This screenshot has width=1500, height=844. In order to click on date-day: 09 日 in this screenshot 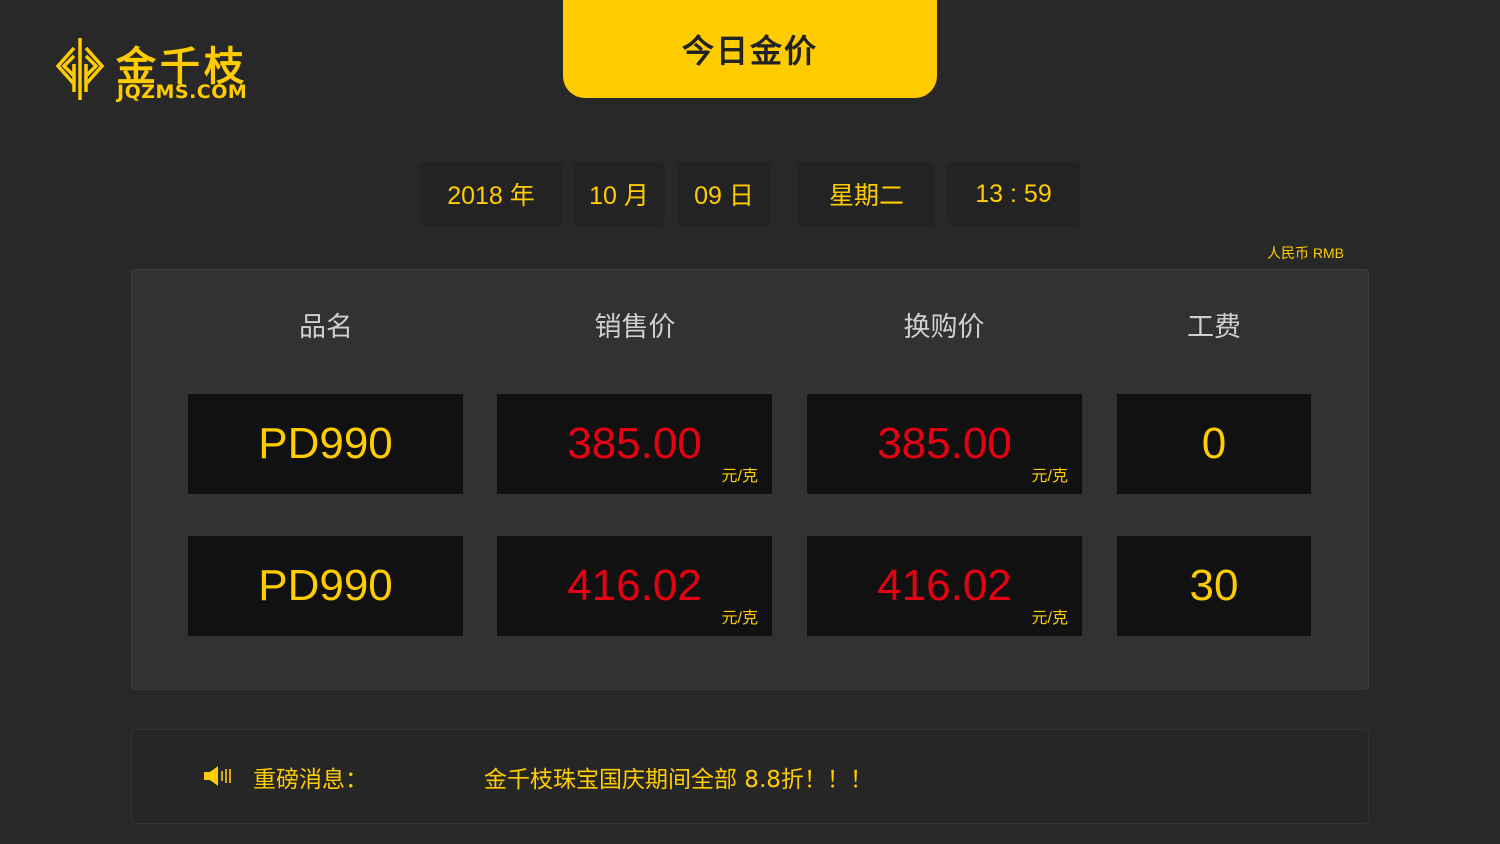, I will do `click(724, 194)`.